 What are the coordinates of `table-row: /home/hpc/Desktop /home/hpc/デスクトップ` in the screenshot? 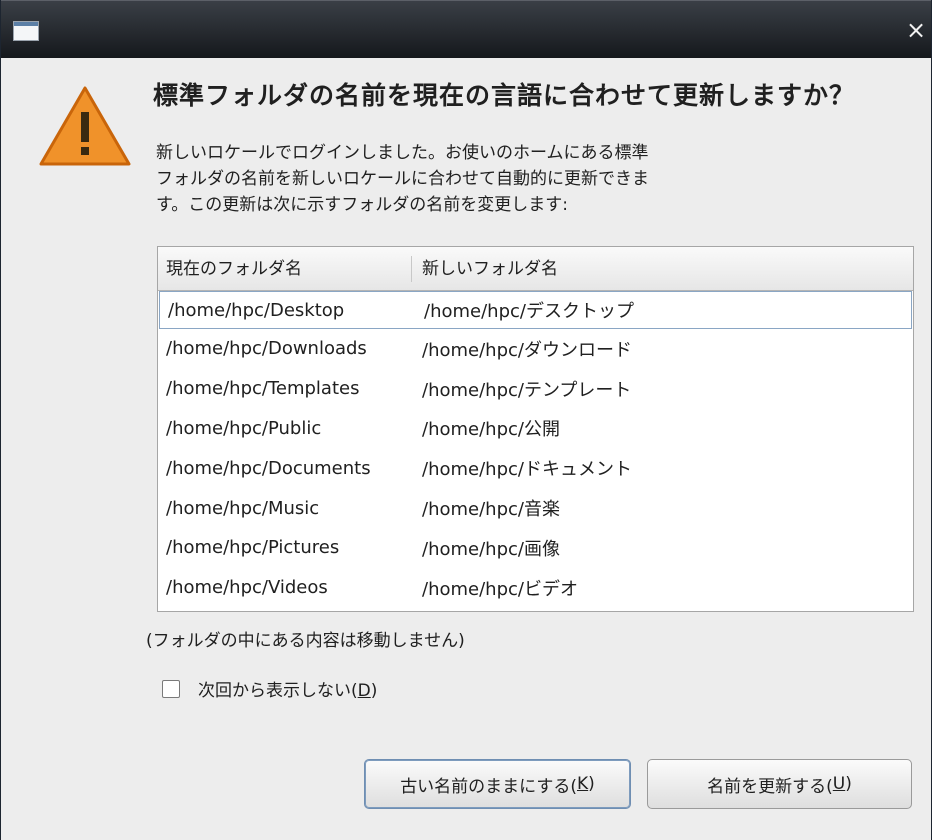 It's located at (535, 310).